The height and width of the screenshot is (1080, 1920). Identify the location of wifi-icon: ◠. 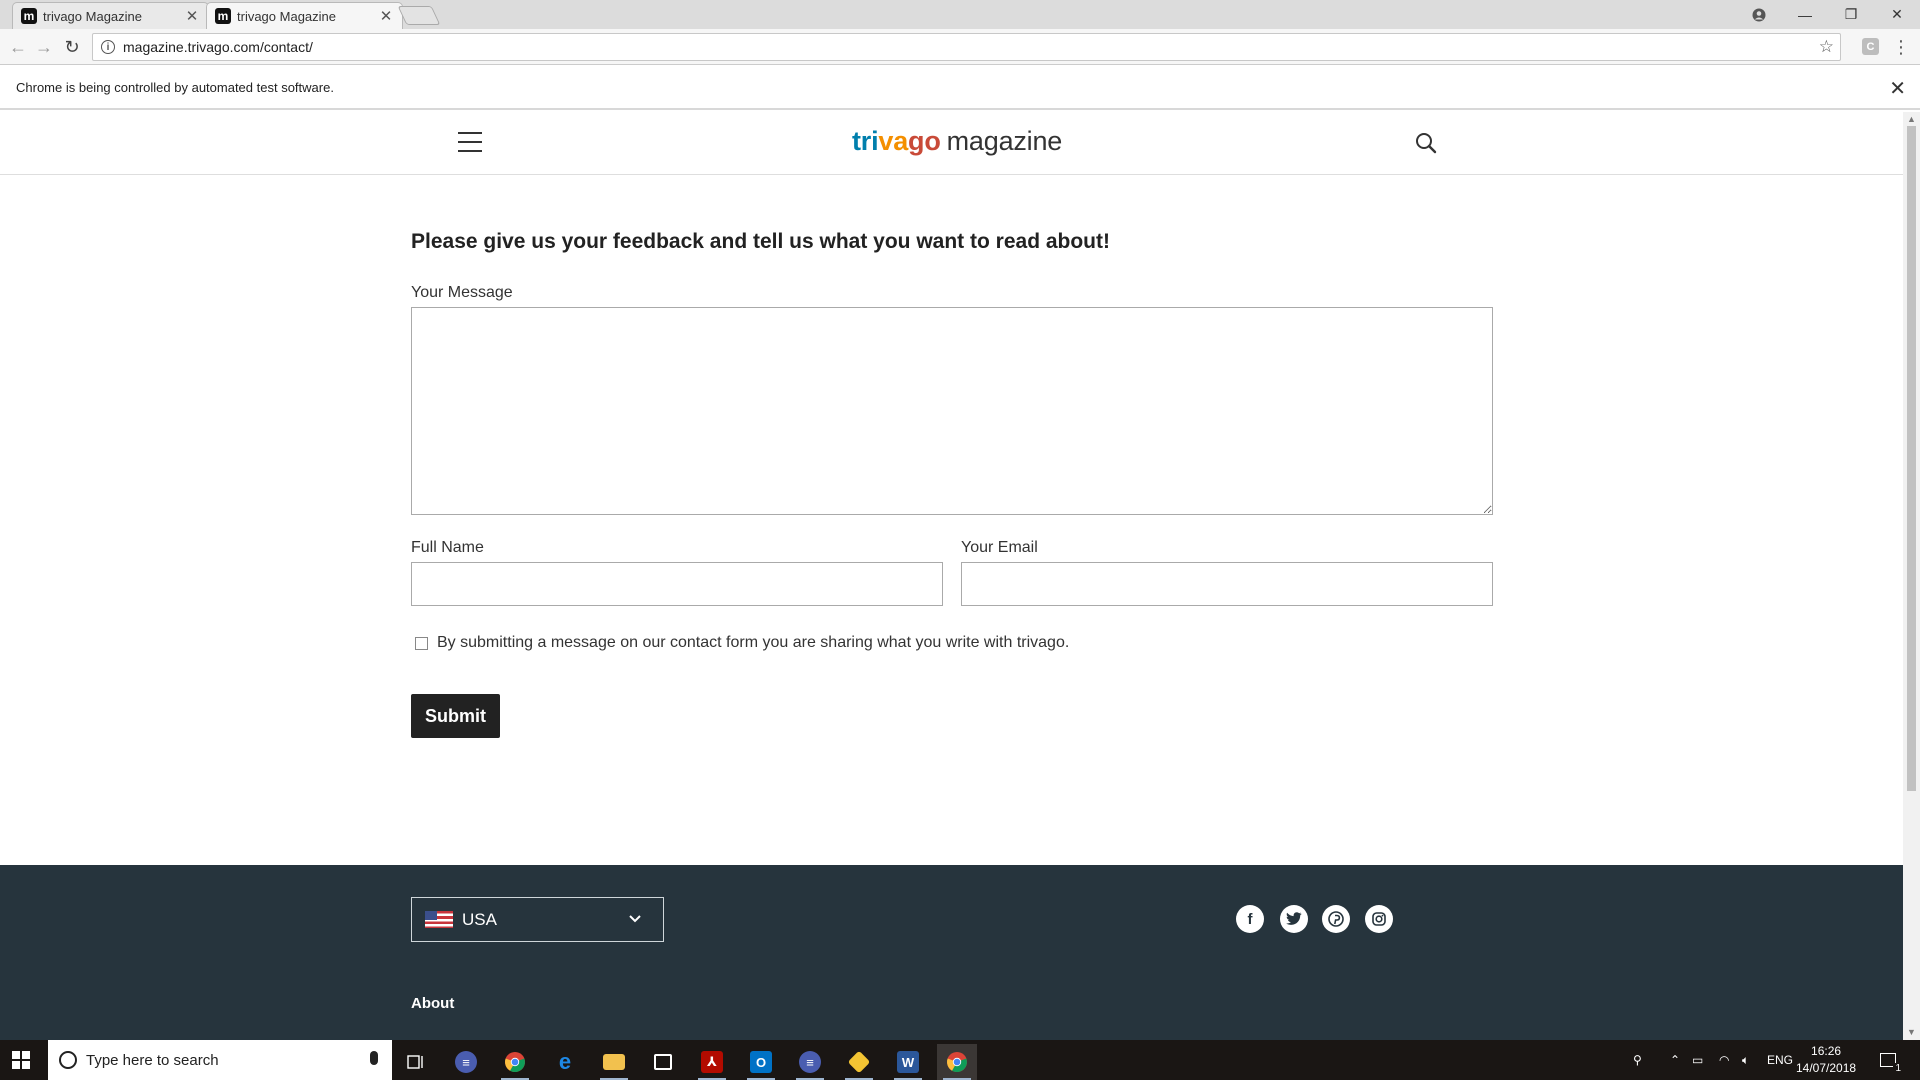
(1724, 1060).